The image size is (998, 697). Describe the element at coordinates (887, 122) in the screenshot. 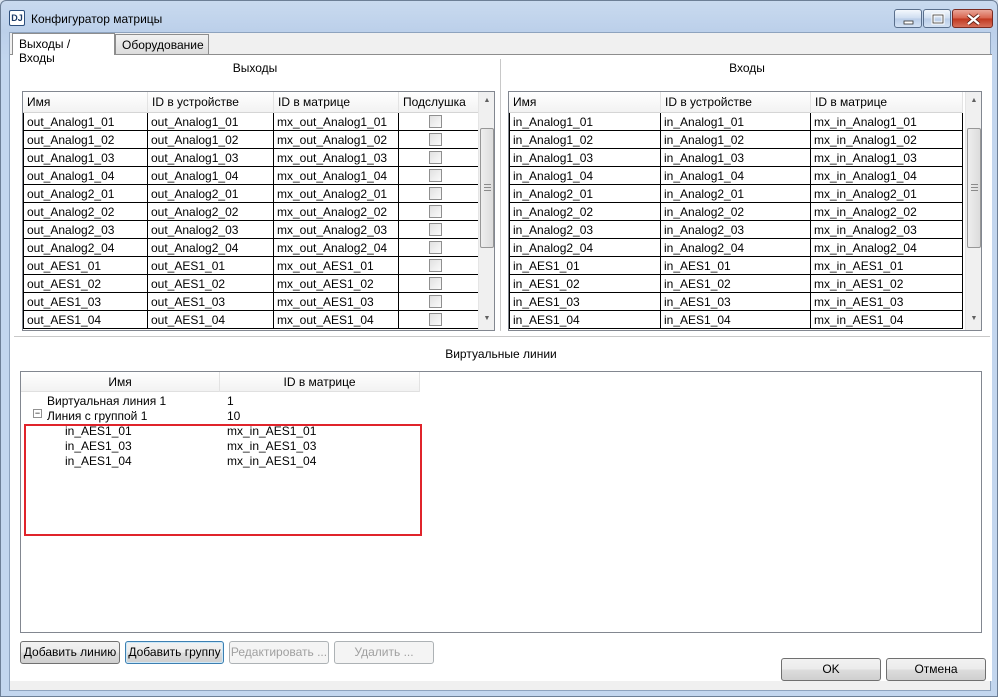

I see `table-cell: mx_in_Analog1_01` at that location.